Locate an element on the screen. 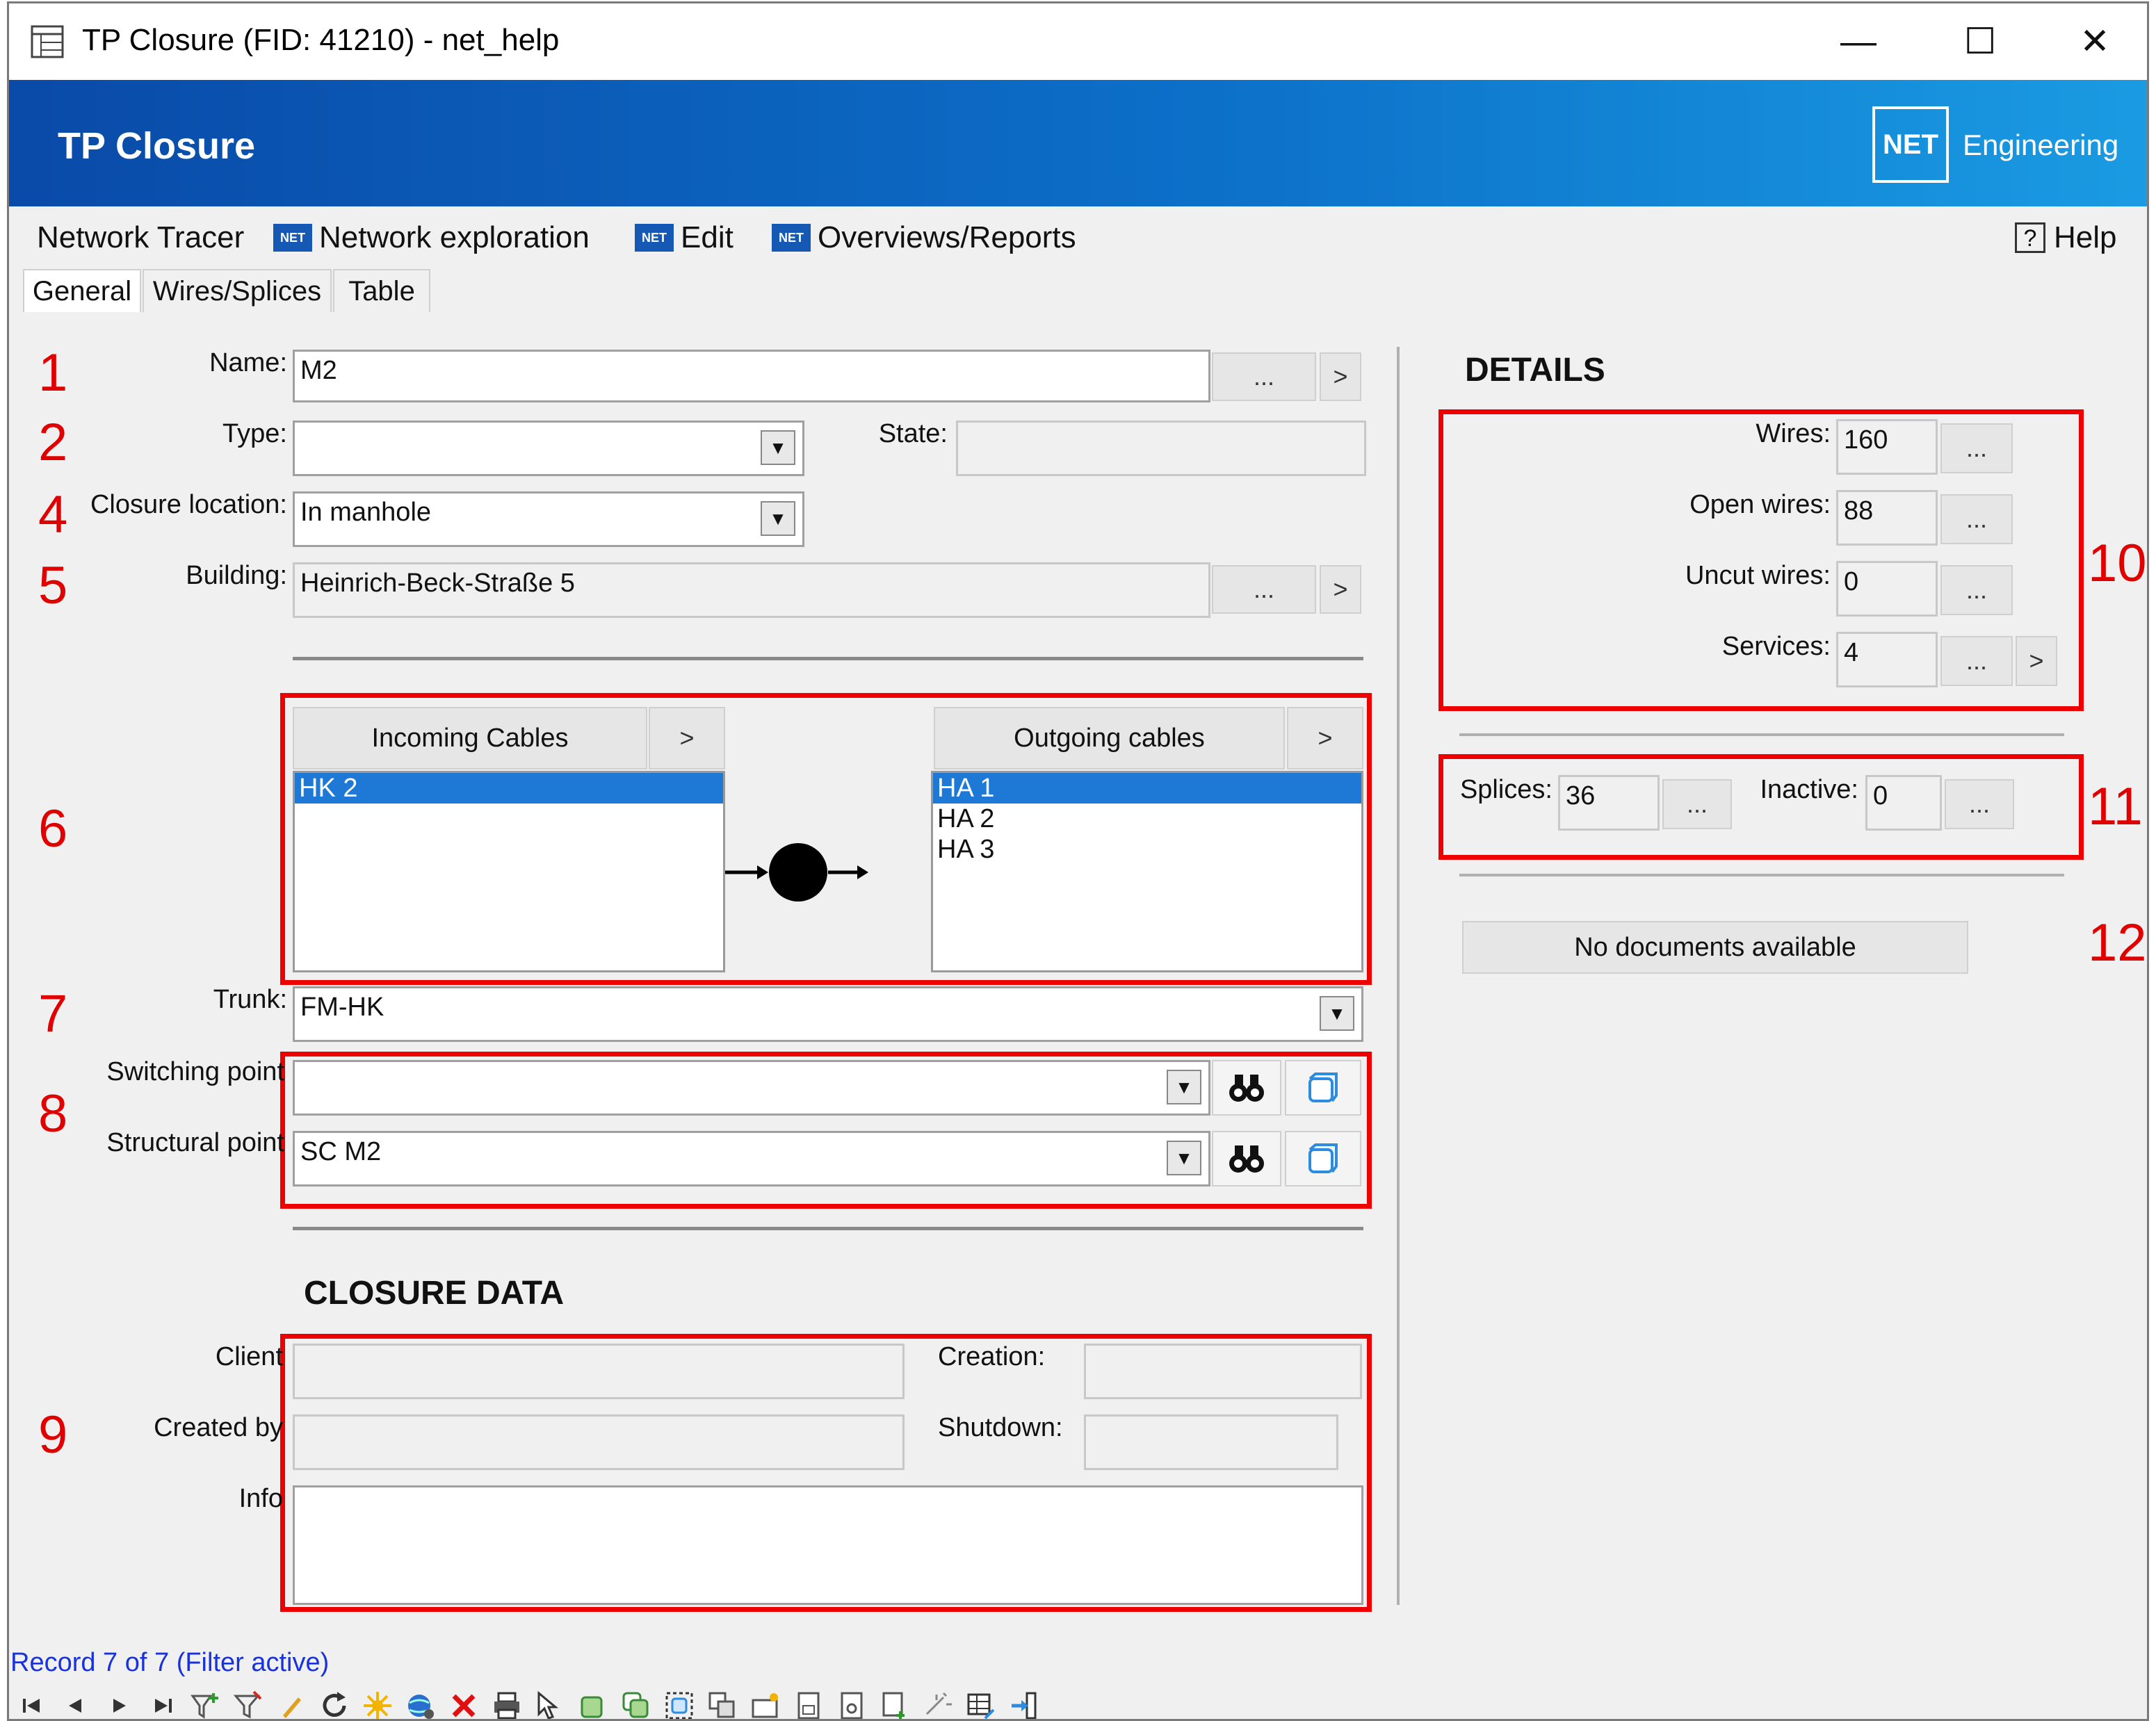 The height and width of the screenshot is (1721, 2156). structural-point-locate-button is located at coordinates (1246, 1158).